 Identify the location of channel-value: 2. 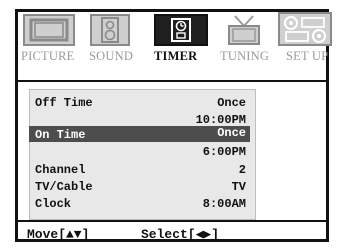
(242, 170).